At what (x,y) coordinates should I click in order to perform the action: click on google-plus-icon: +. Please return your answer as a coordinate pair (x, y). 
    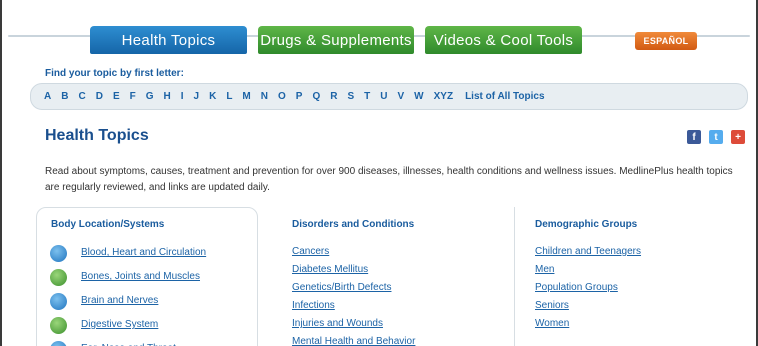
    Looking at the image, I should click on (738, 137).